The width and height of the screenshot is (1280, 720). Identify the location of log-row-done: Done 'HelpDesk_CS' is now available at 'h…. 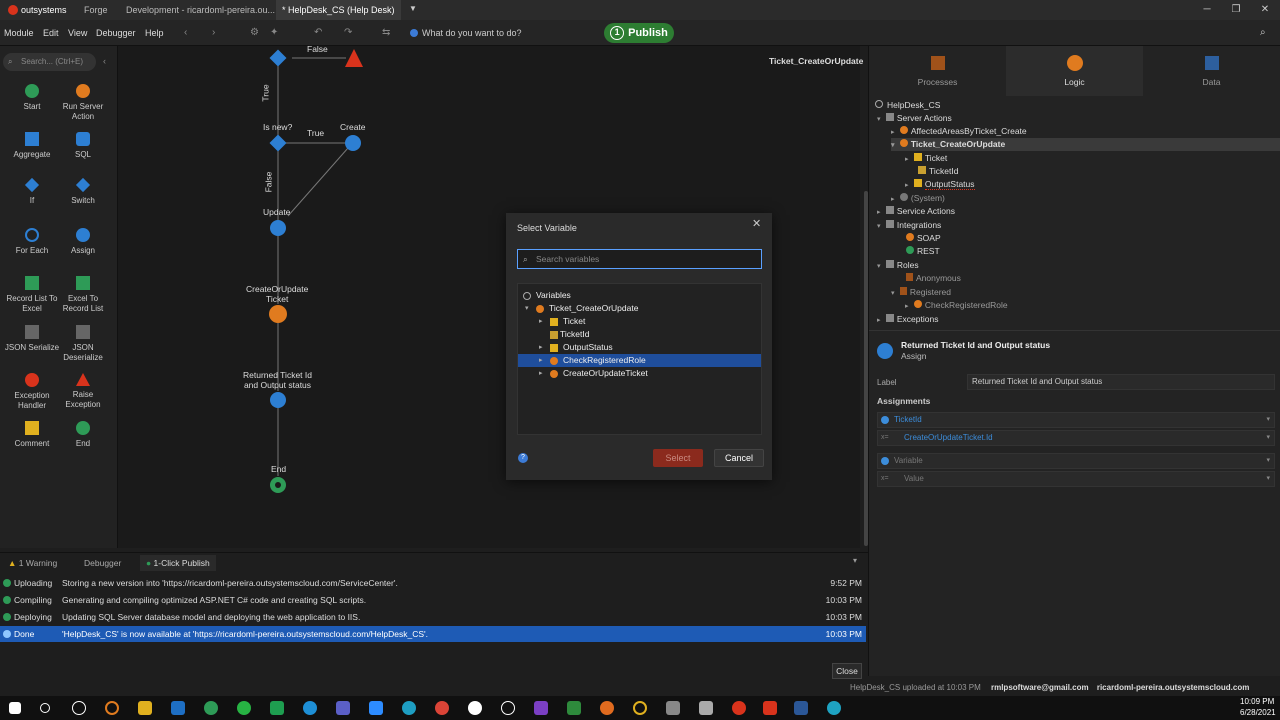
(433, 634).